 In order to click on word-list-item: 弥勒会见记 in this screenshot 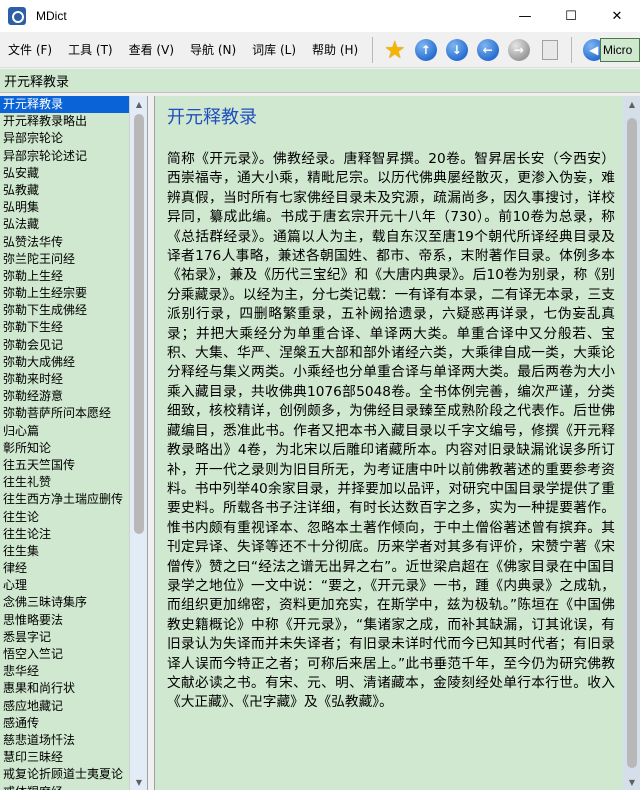, I will do `click(64, 345)`.